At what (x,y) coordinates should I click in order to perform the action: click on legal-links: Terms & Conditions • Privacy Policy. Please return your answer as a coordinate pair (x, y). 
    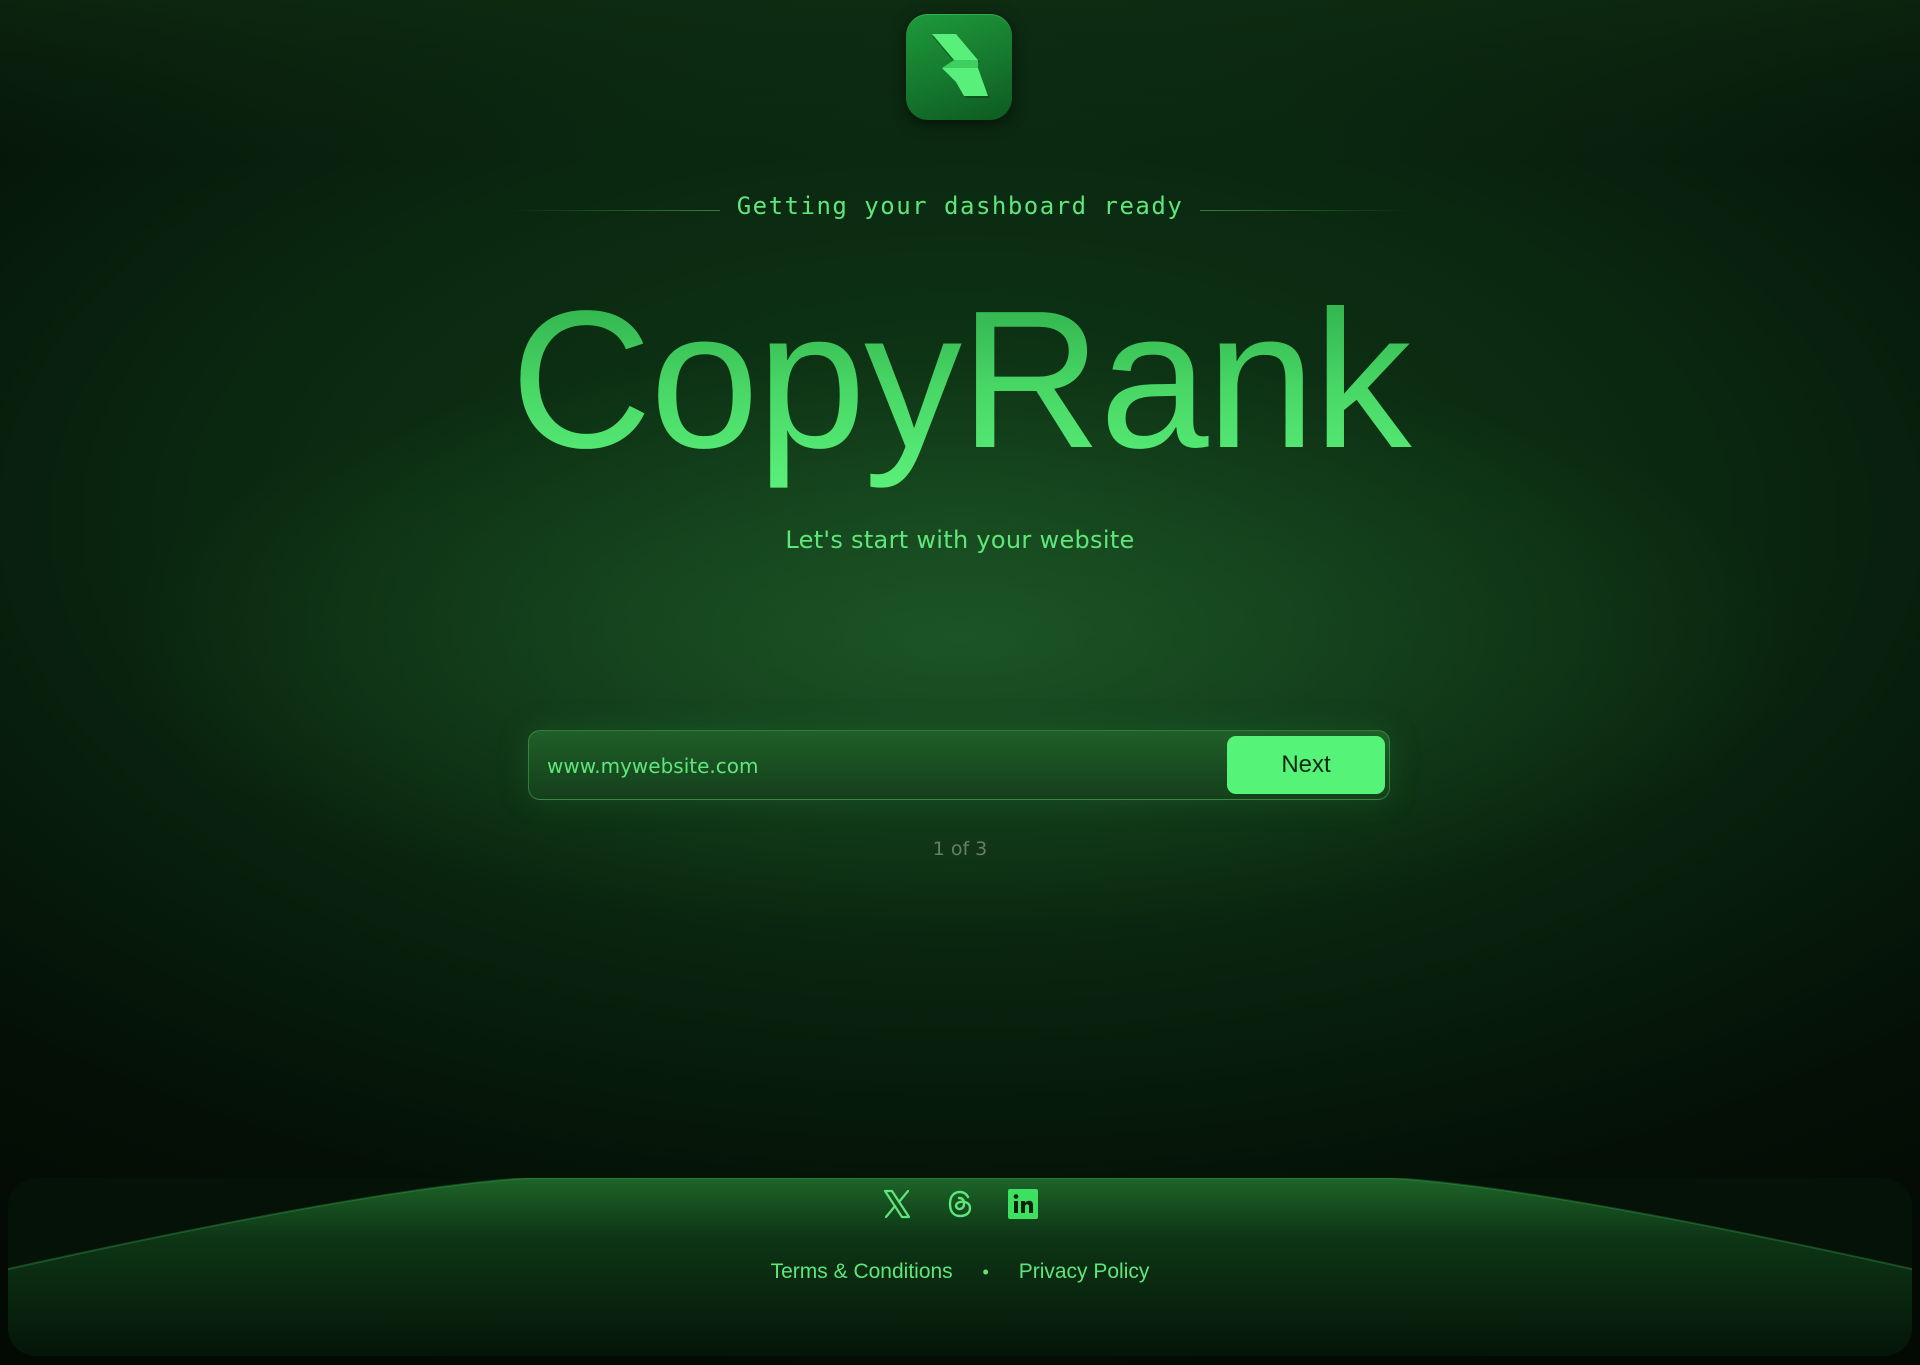
    Looking at the image, I should click on (960, 1272).